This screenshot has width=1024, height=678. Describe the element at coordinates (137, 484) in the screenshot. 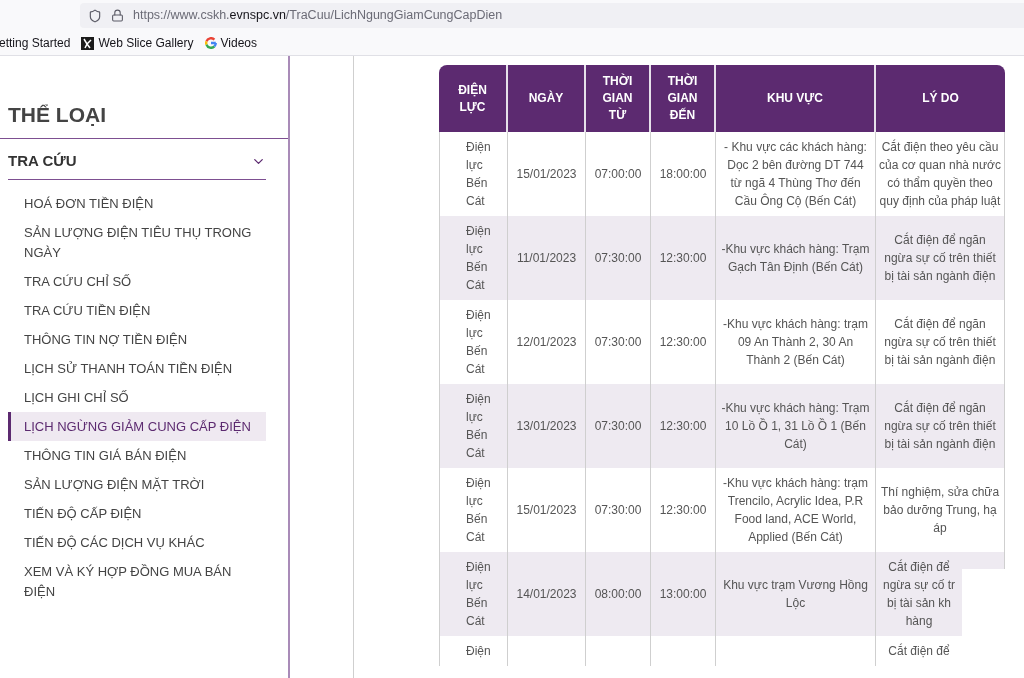

I see `sidebar-item: SẢN LƯỢNG ĐIỆN MẶT TRỜI` at that location.